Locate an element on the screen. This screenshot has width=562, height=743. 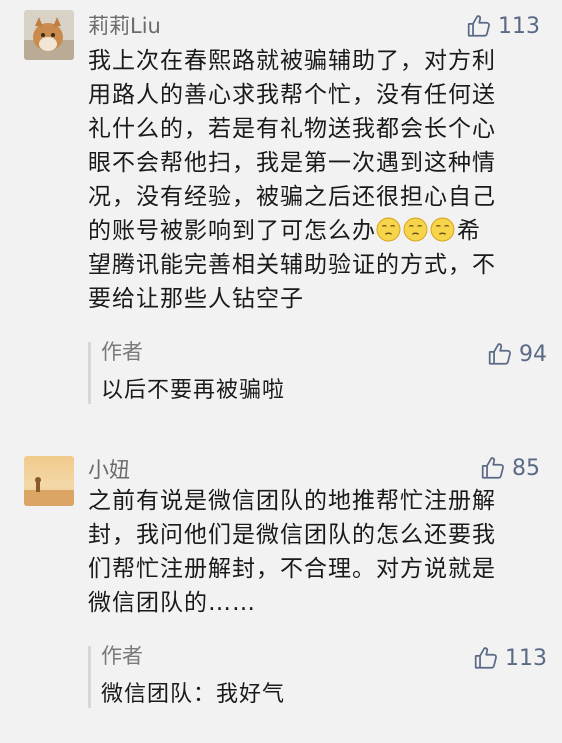
comment-nickname: 小妞 is located at coordinates (109, 470).